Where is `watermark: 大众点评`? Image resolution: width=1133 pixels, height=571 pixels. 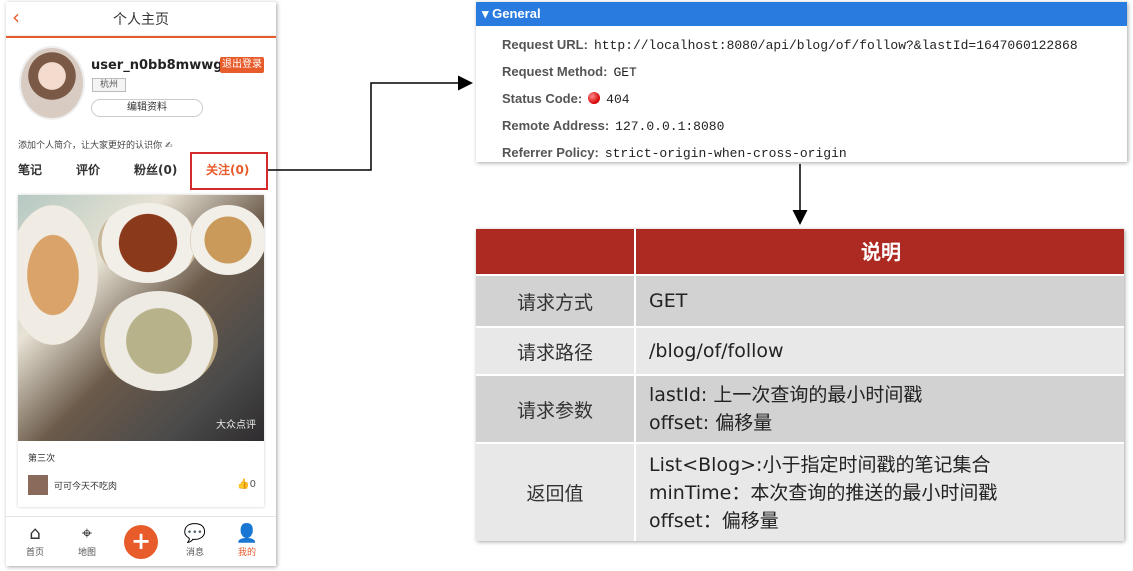 watermark: 大众点评 is located at coordinates (236, 425).